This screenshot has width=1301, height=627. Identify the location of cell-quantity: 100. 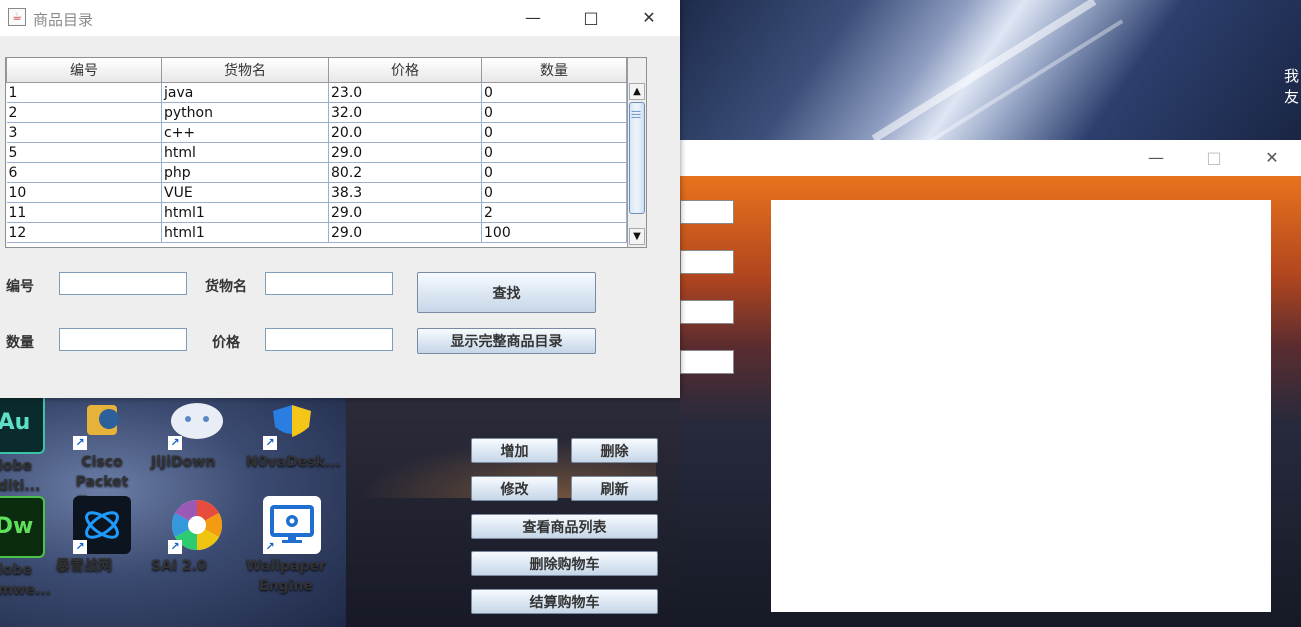
(554, 232).